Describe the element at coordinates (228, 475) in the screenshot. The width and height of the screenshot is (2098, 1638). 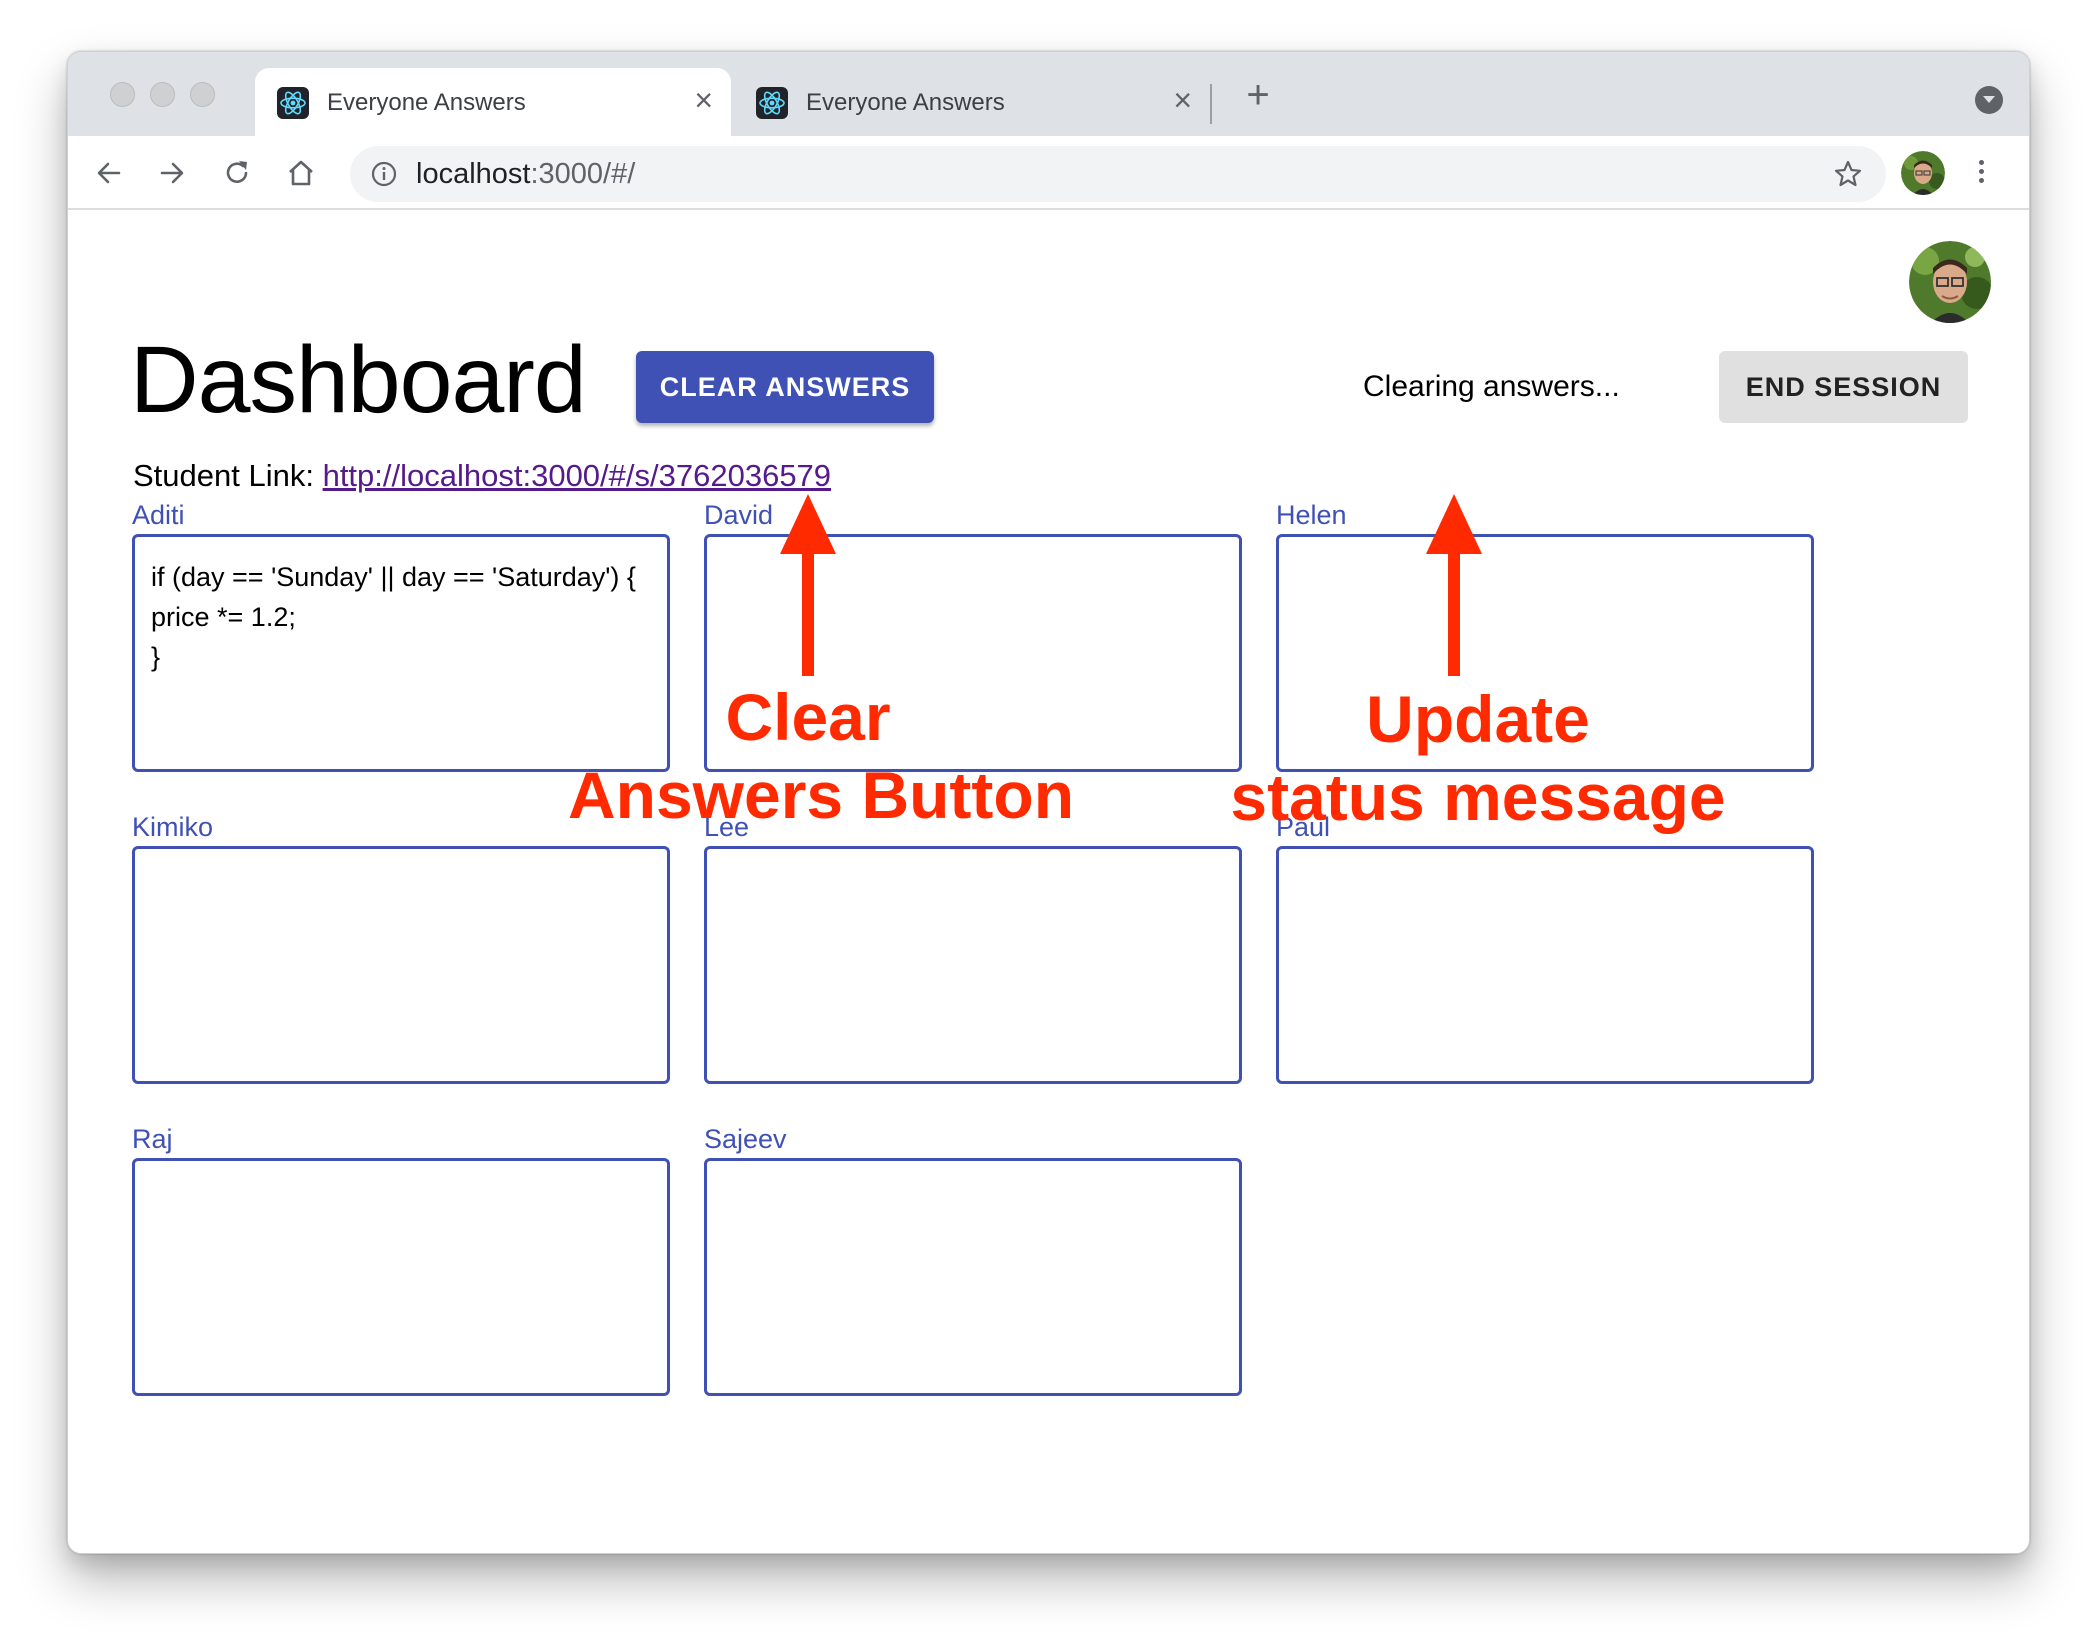
I see `student-link-label: Student Link:` at that location.